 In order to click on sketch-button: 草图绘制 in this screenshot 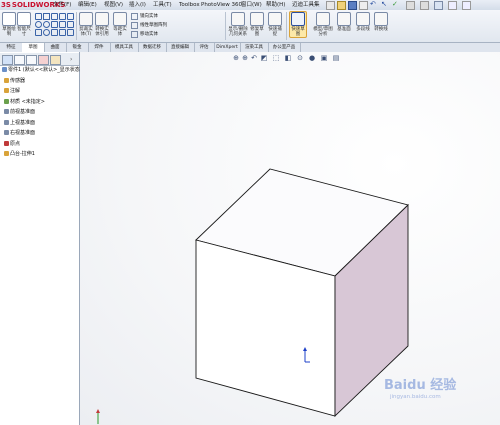, I will do `click(9, 24)`.